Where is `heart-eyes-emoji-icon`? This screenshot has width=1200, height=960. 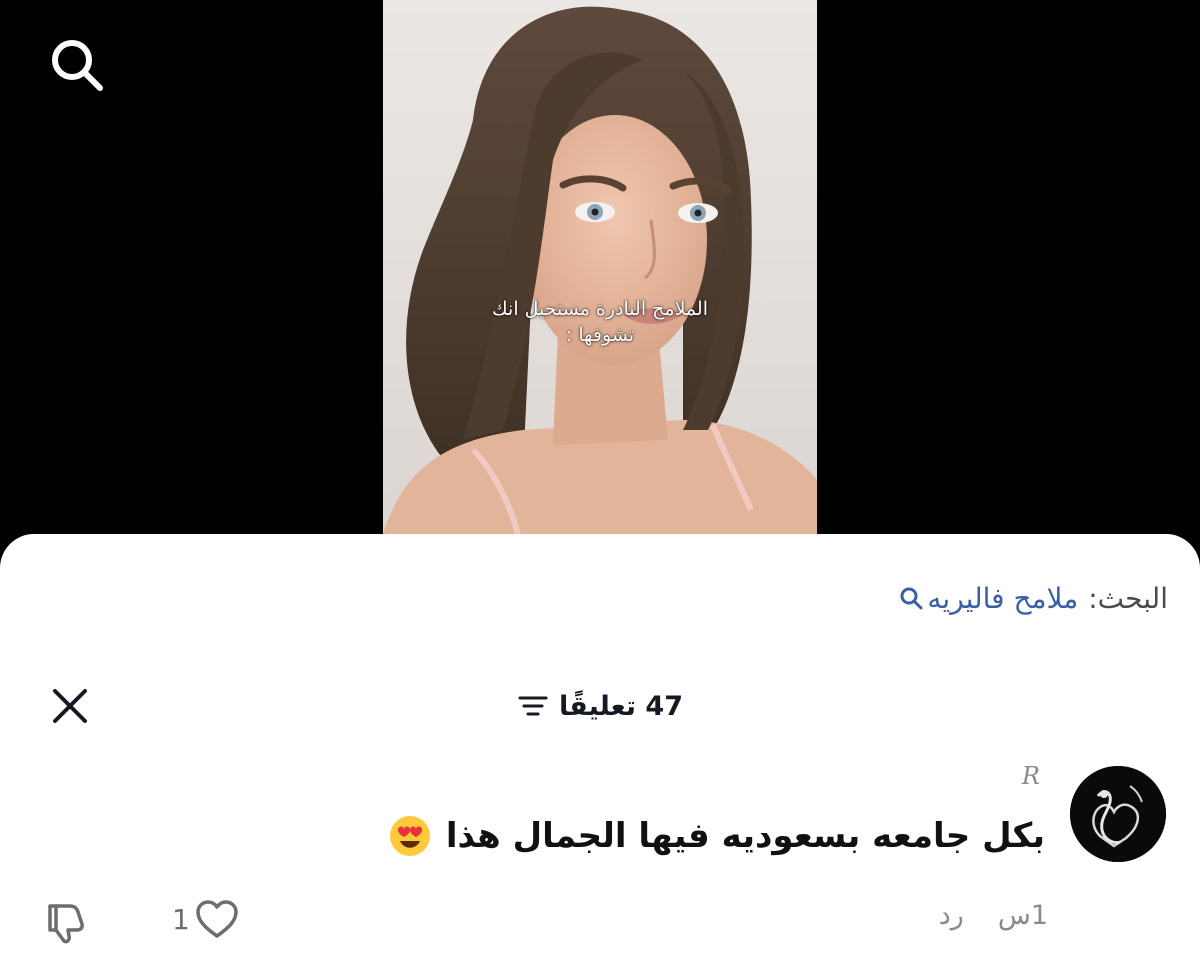 heart-eyes-emoji-icon is located at coordinates (410, 836).